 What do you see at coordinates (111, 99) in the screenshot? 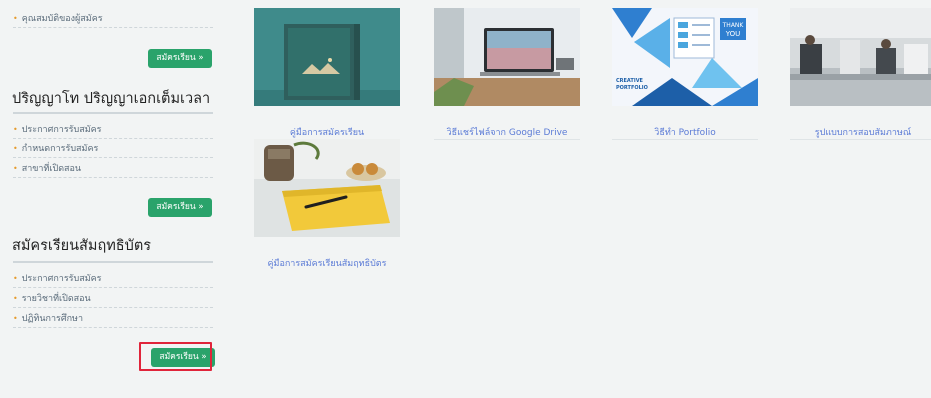
I see `section-title-graduate: ปริญญาโท ปริญญาเอกเต็มเวลา` at bounding box center [111, 99].